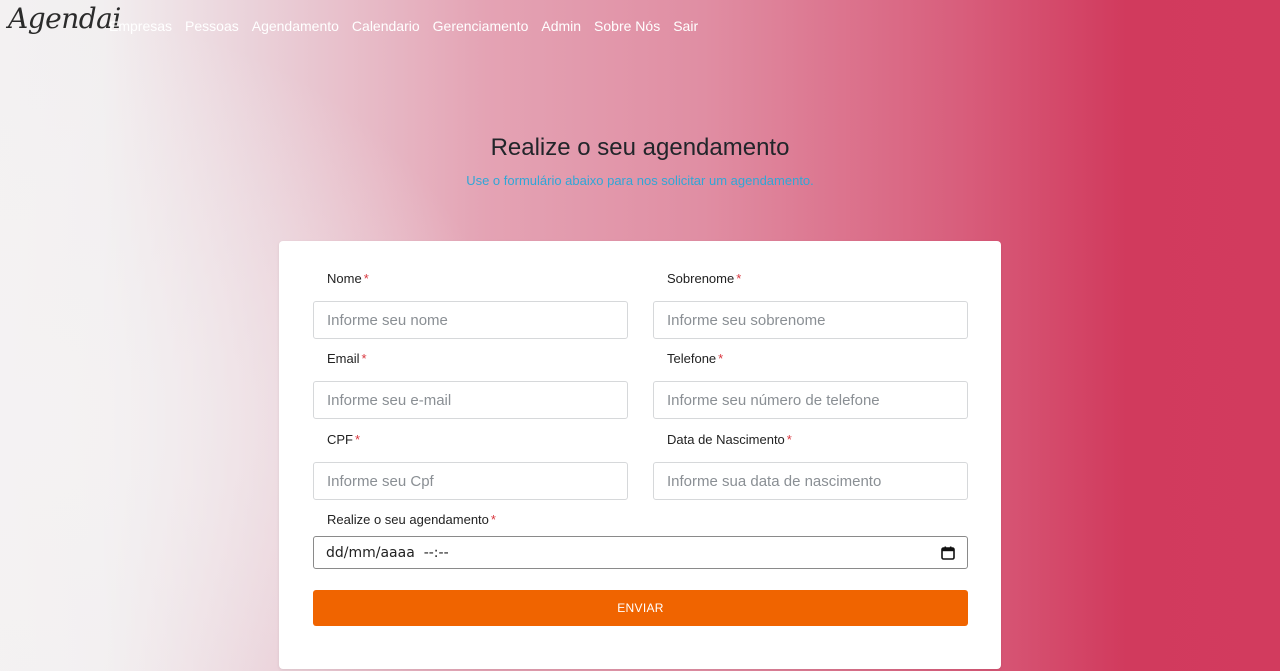 This screenshot has height=671, width=1280. What do you see at coordinates (387, 552) in the screenshot?
I see `datetime-placeholder: dd/mm/aaaa --:--` at bounding box center [387, 552].